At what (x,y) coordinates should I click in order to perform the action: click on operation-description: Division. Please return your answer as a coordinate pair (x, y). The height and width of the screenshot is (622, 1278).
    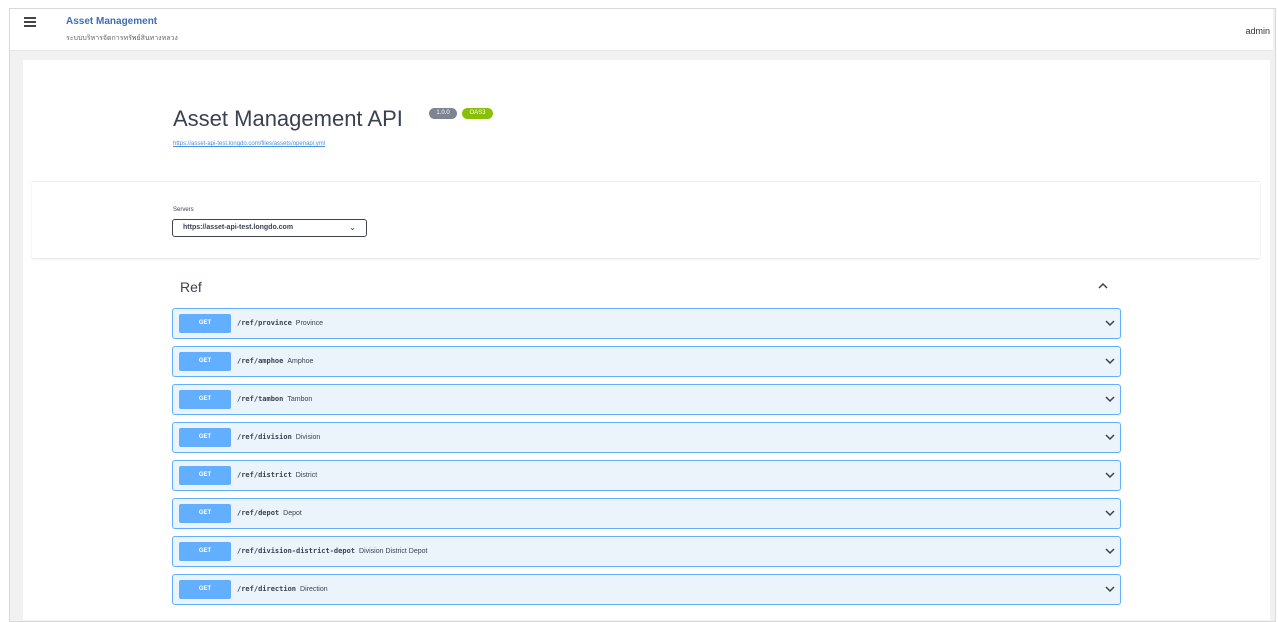
    Looking at the image, I should click on (308, 437).